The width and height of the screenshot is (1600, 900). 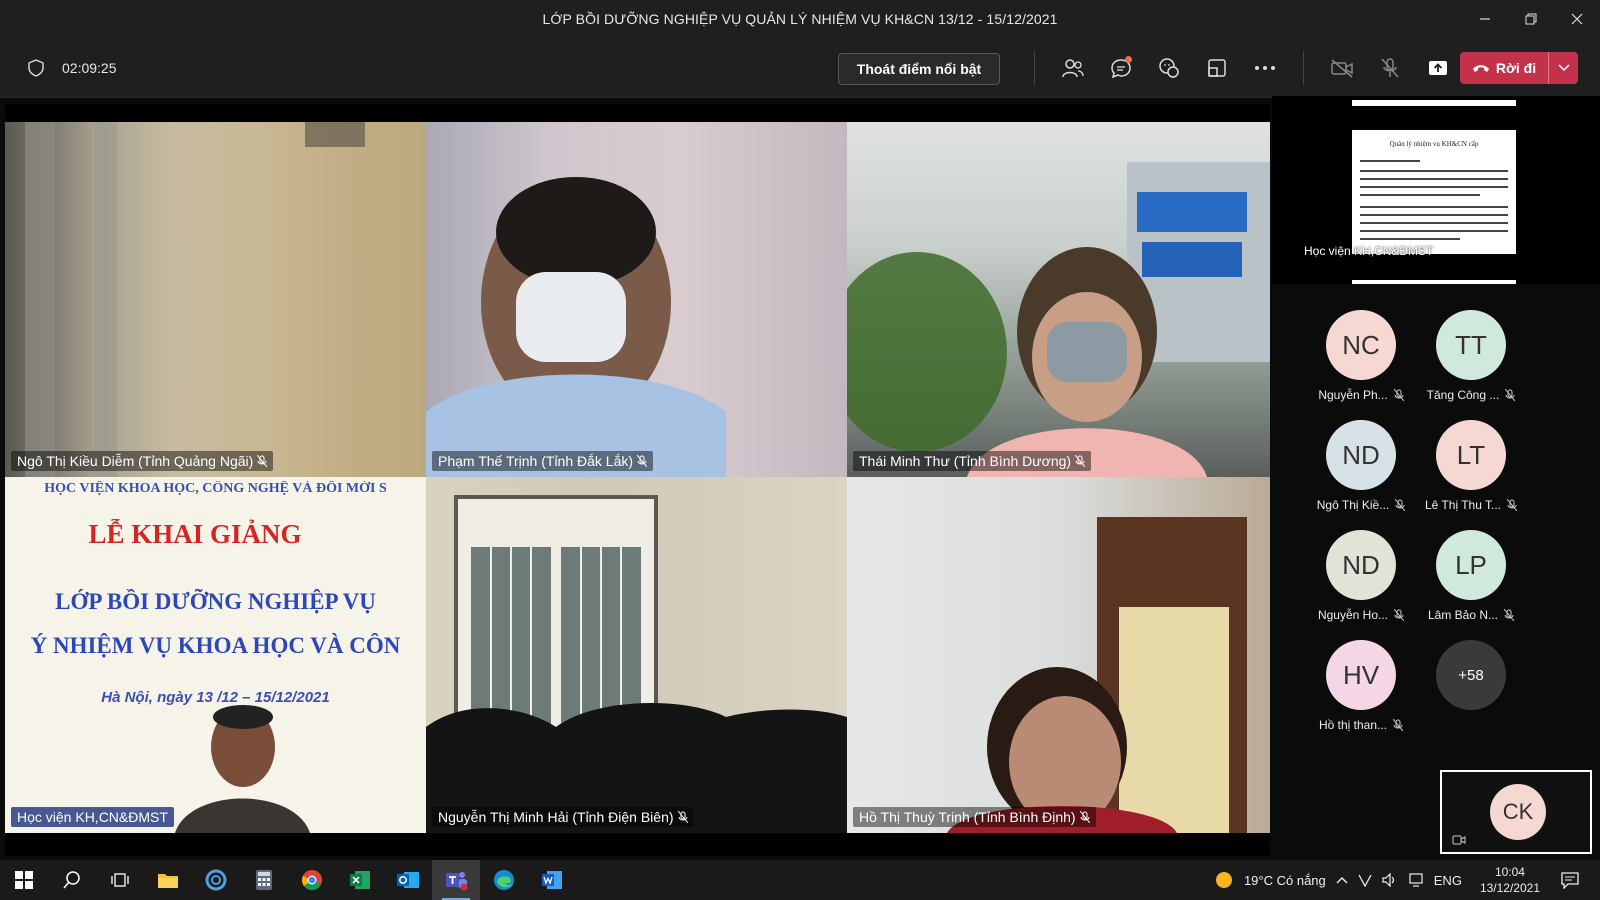 I want to click on chrome-taskbar, so click(x=312, y=880).